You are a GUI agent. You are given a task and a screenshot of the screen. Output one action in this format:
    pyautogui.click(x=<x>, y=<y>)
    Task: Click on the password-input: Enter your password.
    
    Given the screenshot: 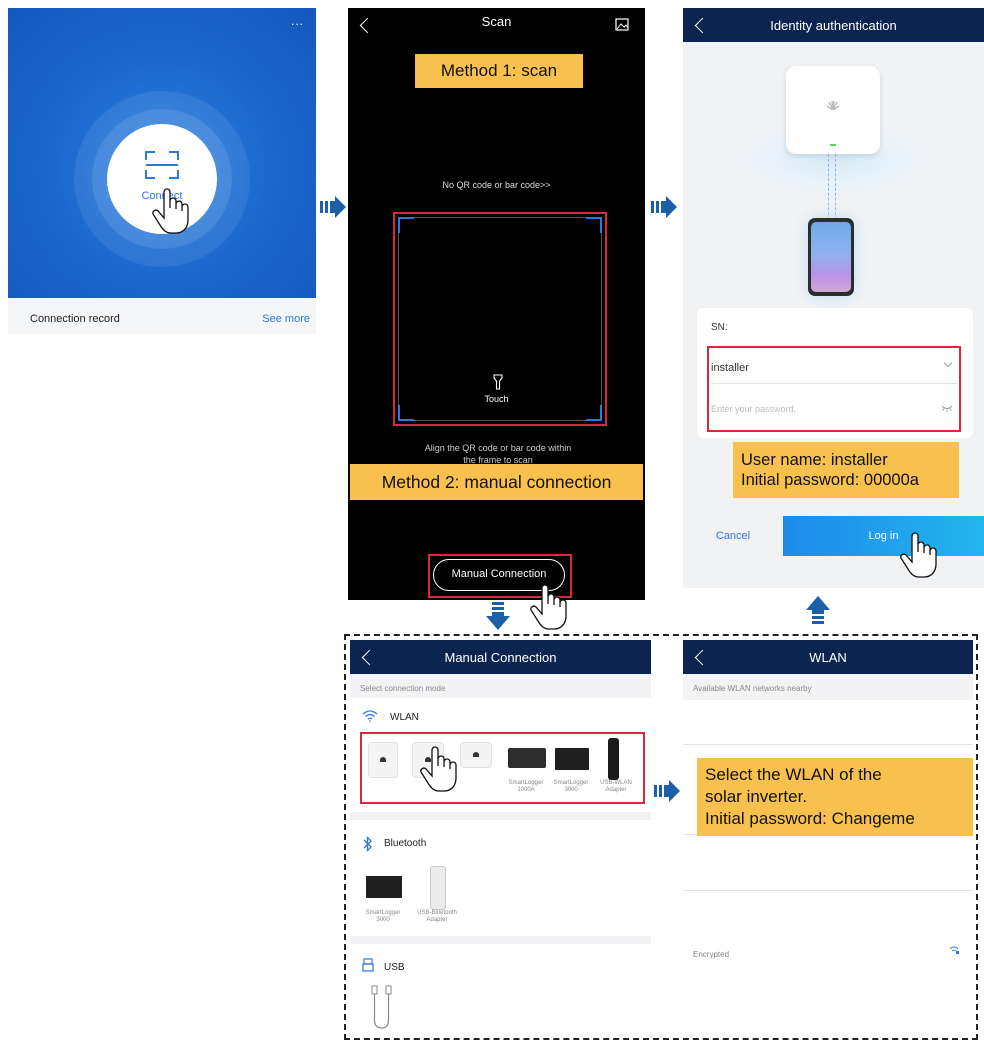 What is the action you would take?
    pyautogui.click(x=834, y=409)
    